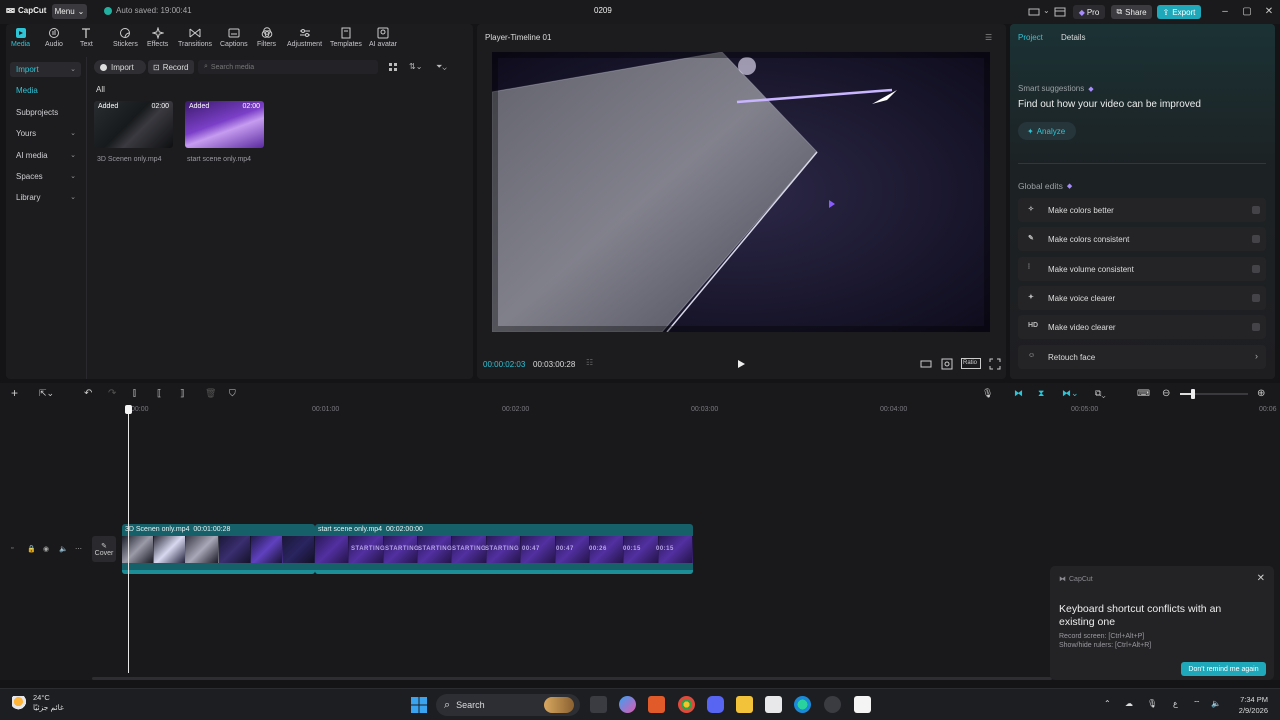 This screenshot has width=1280, height=720. I want to click on edit-retouch-face: ☺ Retouch face ›, so click(1142, 357).